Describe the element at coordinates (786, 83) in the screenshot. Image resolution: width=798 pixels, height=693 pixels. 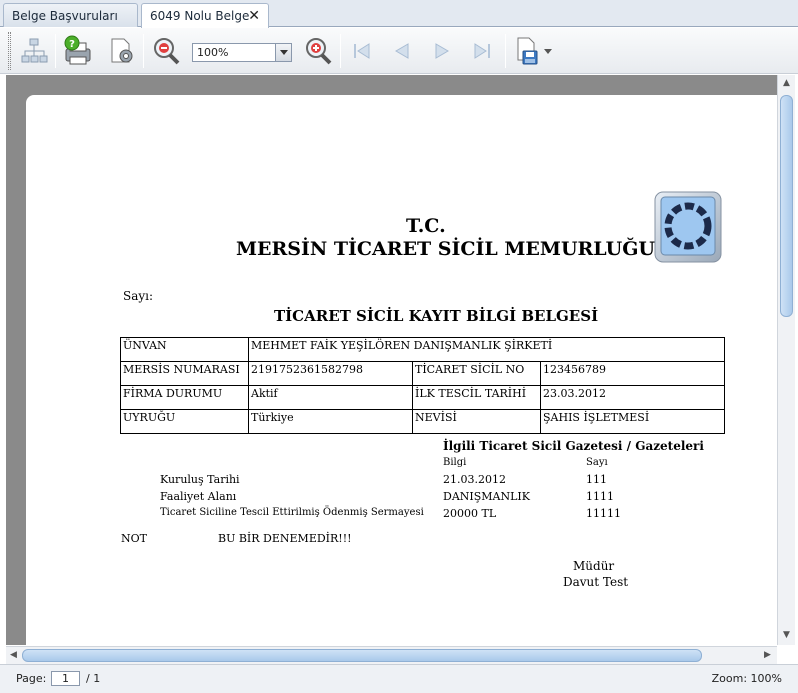
I see `scroll-up-icon: ▲` at that location.